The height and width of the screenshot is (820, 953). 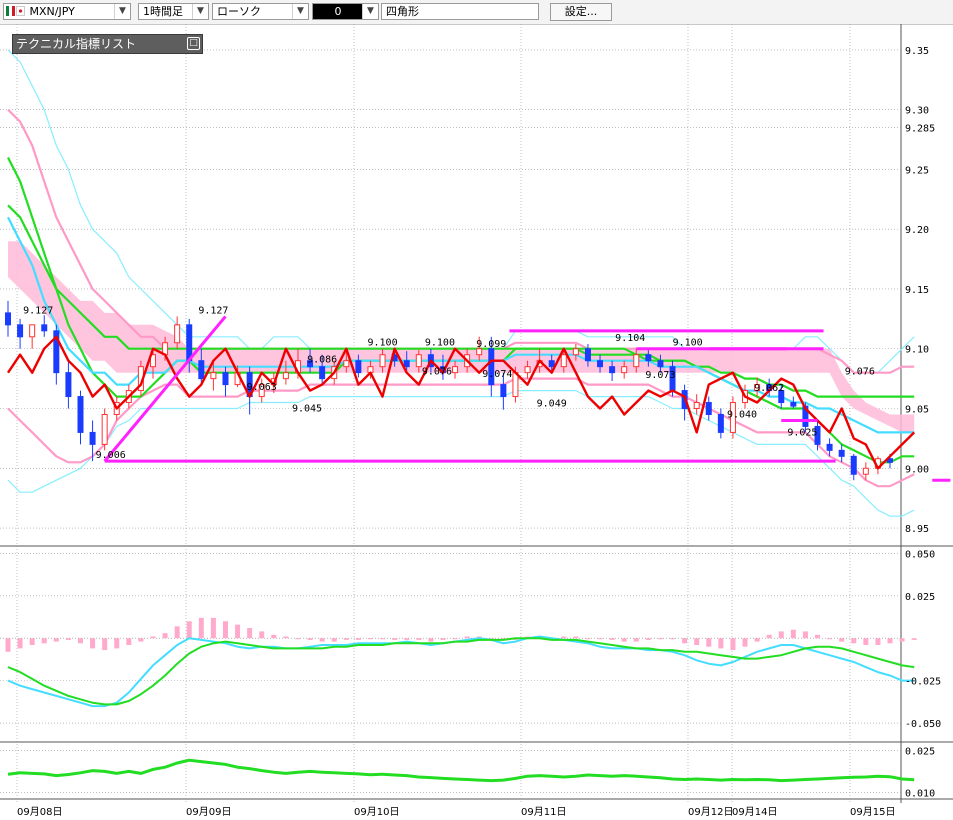 What do you see at coordinates (802, 432) in the screenshot?
I see `price-annotation: 9.025` at bounding box center [802, 432].